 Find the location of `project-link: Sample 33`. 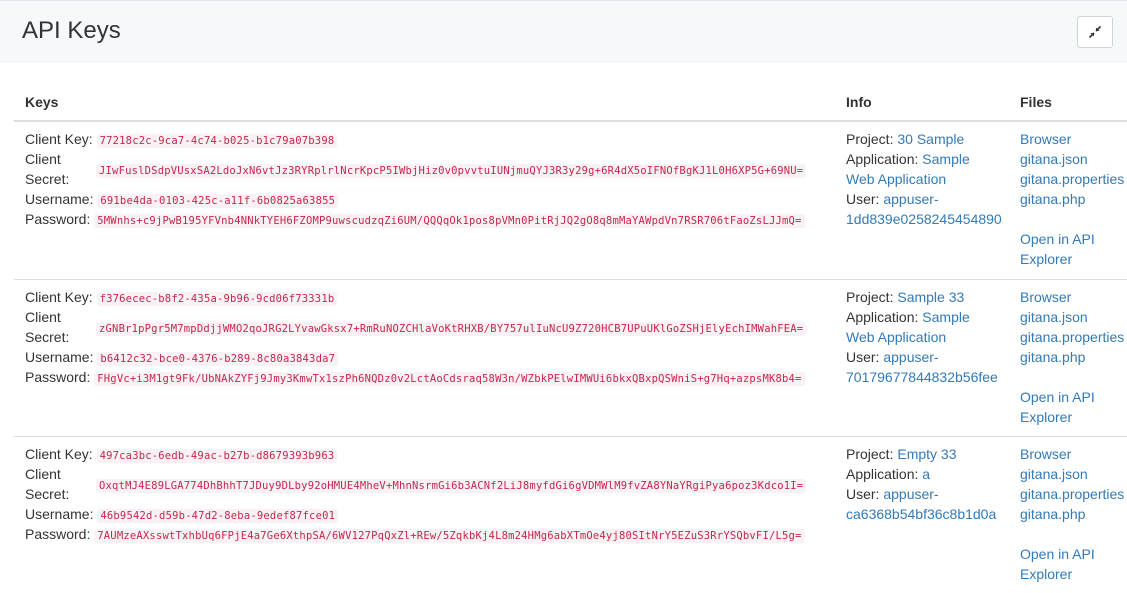

project-link: Sample 33 is located at coordinates (930, 297).